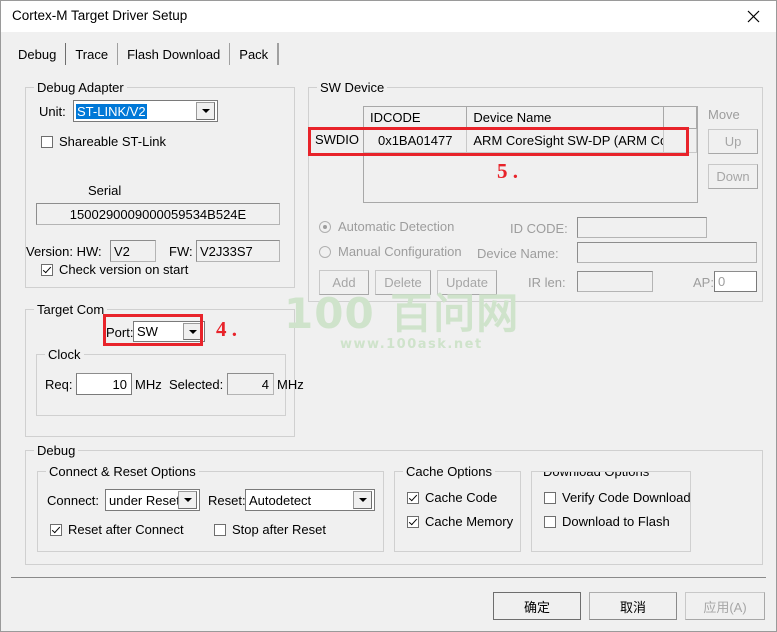 Image resolution: width=777 pixels, height=632 pixels. Describe the element at coordinates (124, 269) in the screenshot. I see `check-version-on-start-label: Check version on start` at that location.